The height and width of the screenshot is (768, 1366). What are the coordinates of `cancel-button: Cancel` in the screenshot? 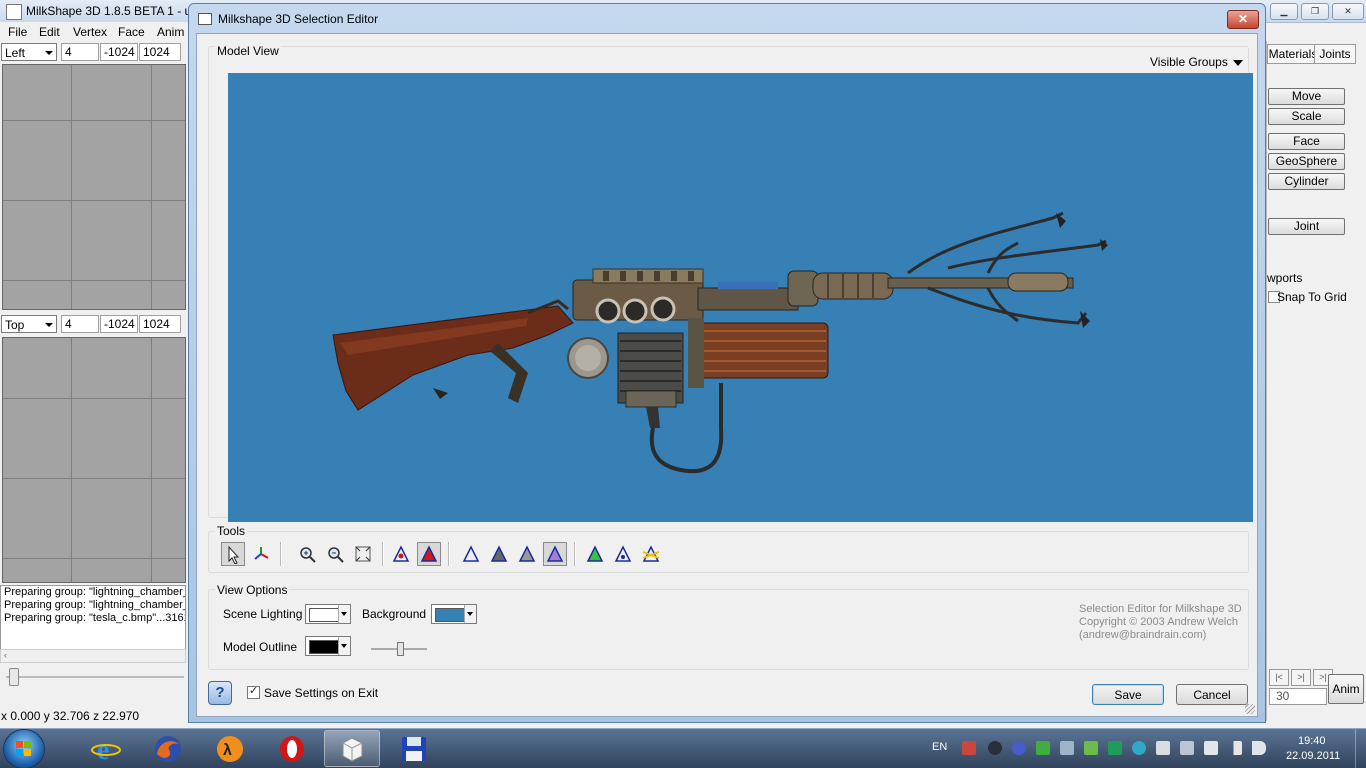 It's located at (1212, 694).